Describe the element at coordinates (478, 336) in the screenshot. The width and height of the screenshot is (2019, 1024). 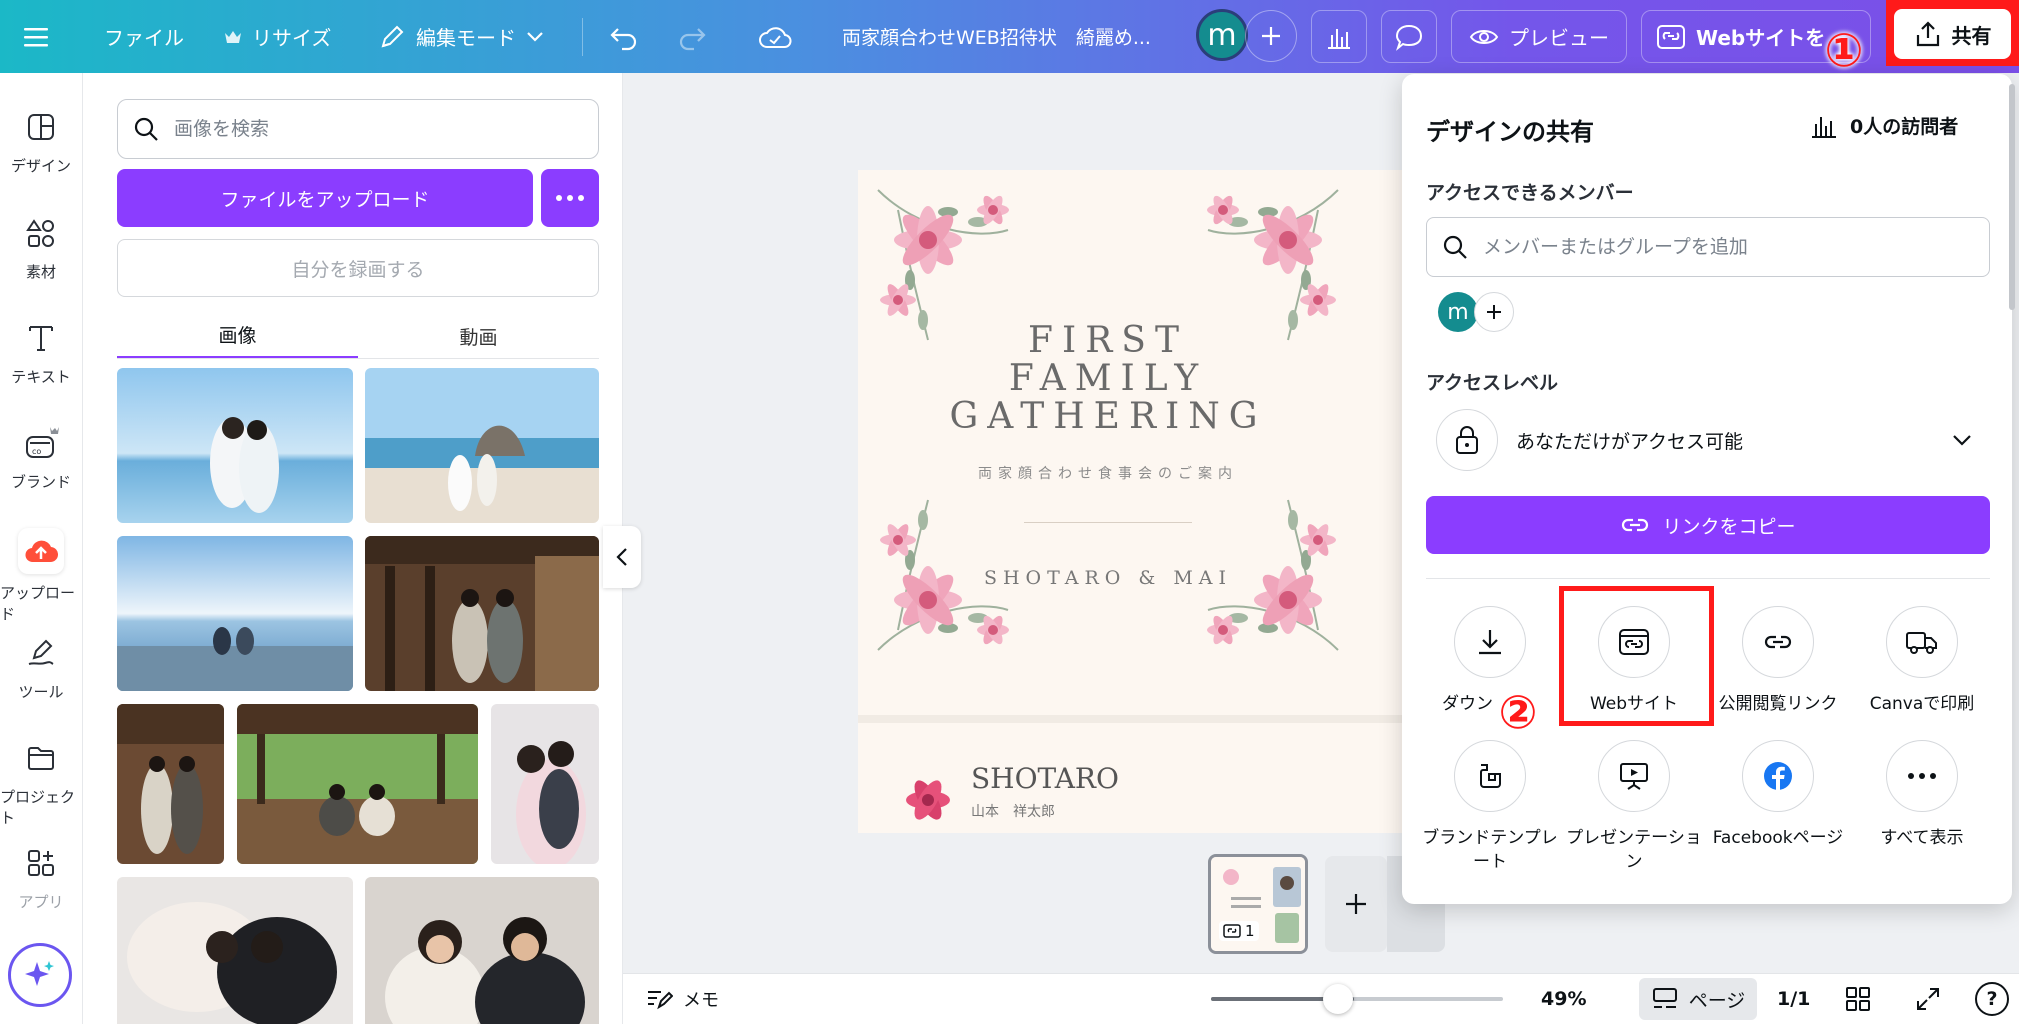
I see `tab-videos: 動画` at that location.